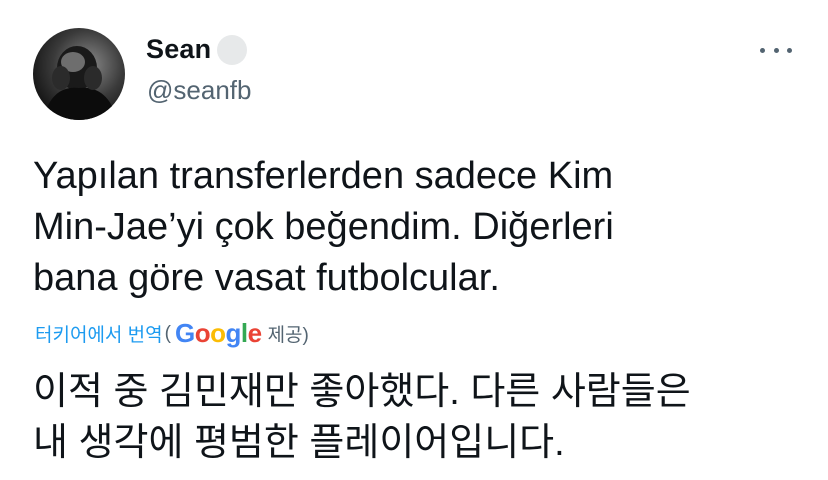  Describe the element at coordinates (254, 333) in the screenshot. I see `google-letter: e` at that location.